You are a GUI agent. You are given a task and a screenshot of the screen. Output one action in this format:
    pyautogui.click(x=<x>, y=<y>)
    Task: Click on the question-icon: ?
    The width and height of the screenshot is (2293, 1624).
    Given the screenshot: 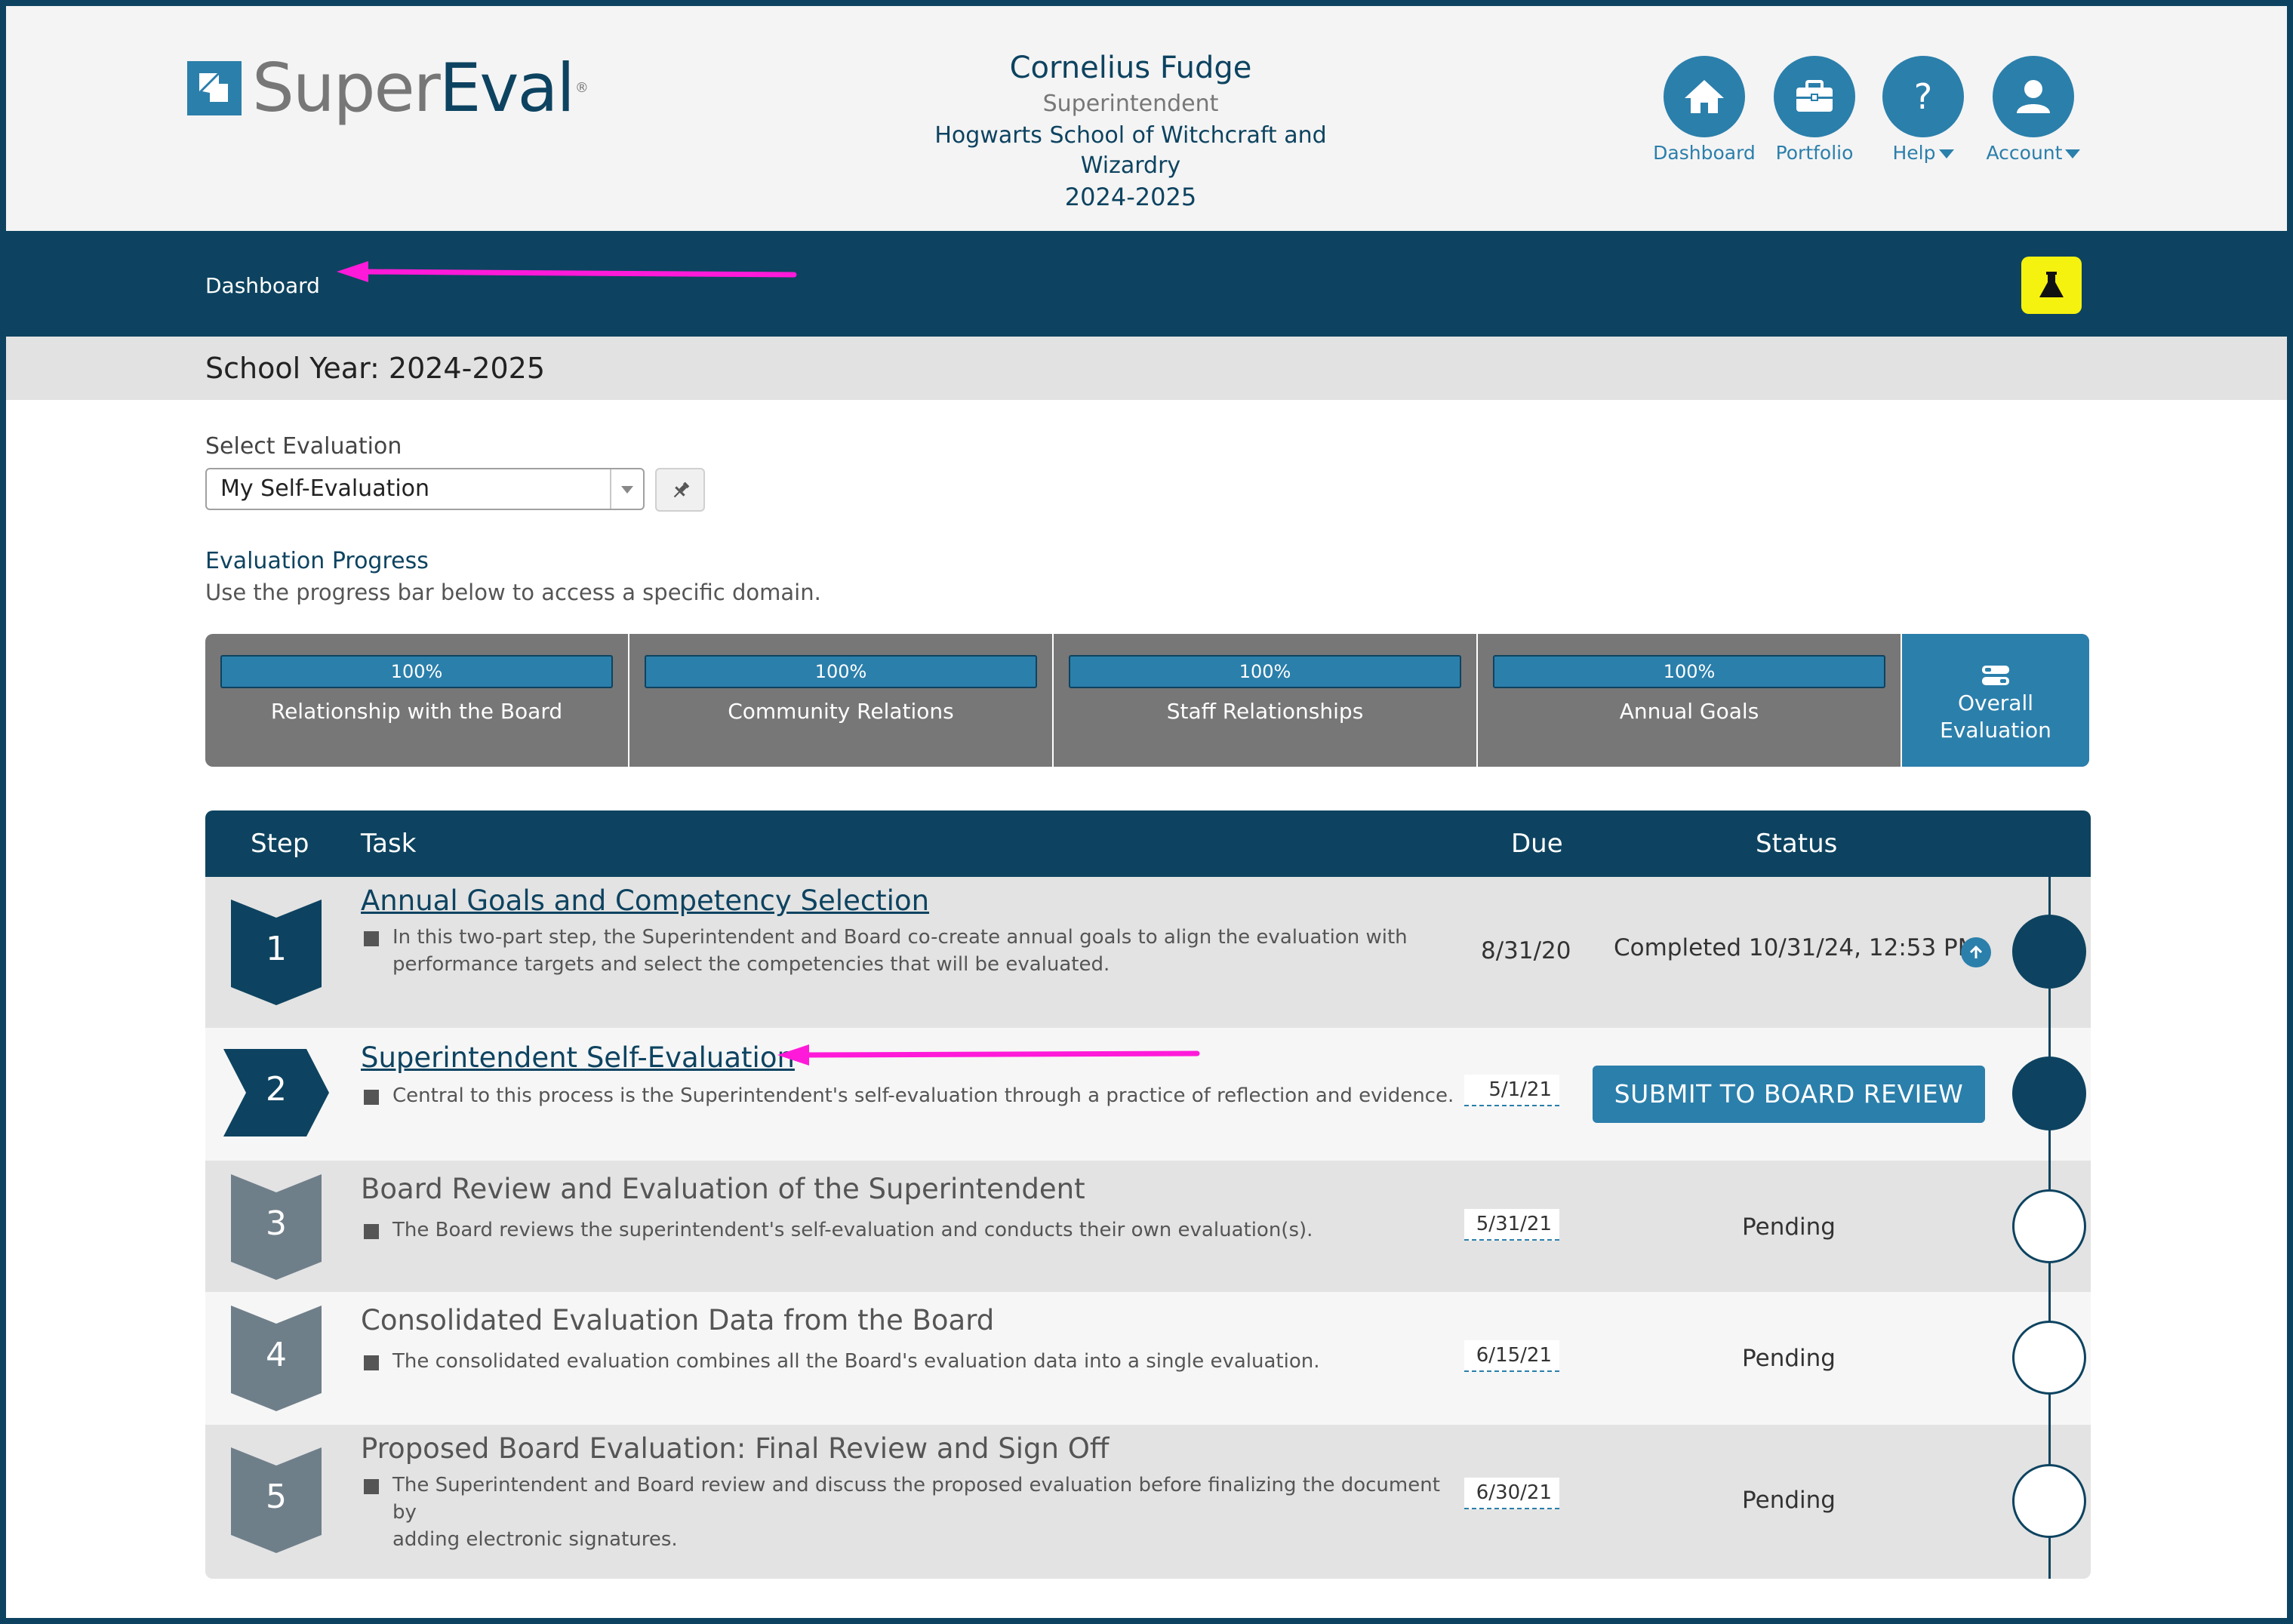 What is the action you would take?
    pyautogui.click(x=1923, y=96)
    